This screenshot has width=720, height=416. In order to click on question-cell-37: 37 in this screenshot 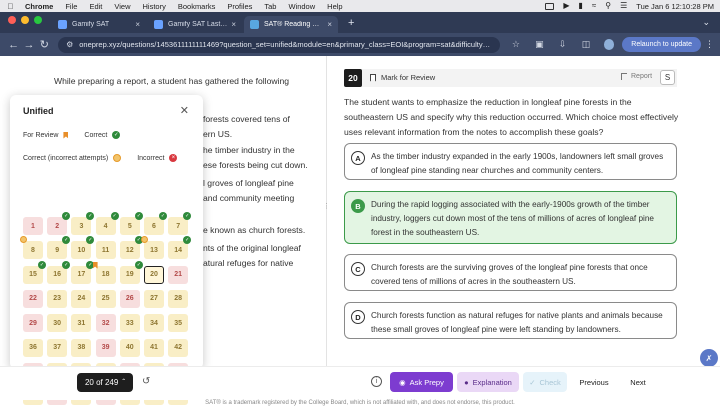, I will do `click(57, 347)`.